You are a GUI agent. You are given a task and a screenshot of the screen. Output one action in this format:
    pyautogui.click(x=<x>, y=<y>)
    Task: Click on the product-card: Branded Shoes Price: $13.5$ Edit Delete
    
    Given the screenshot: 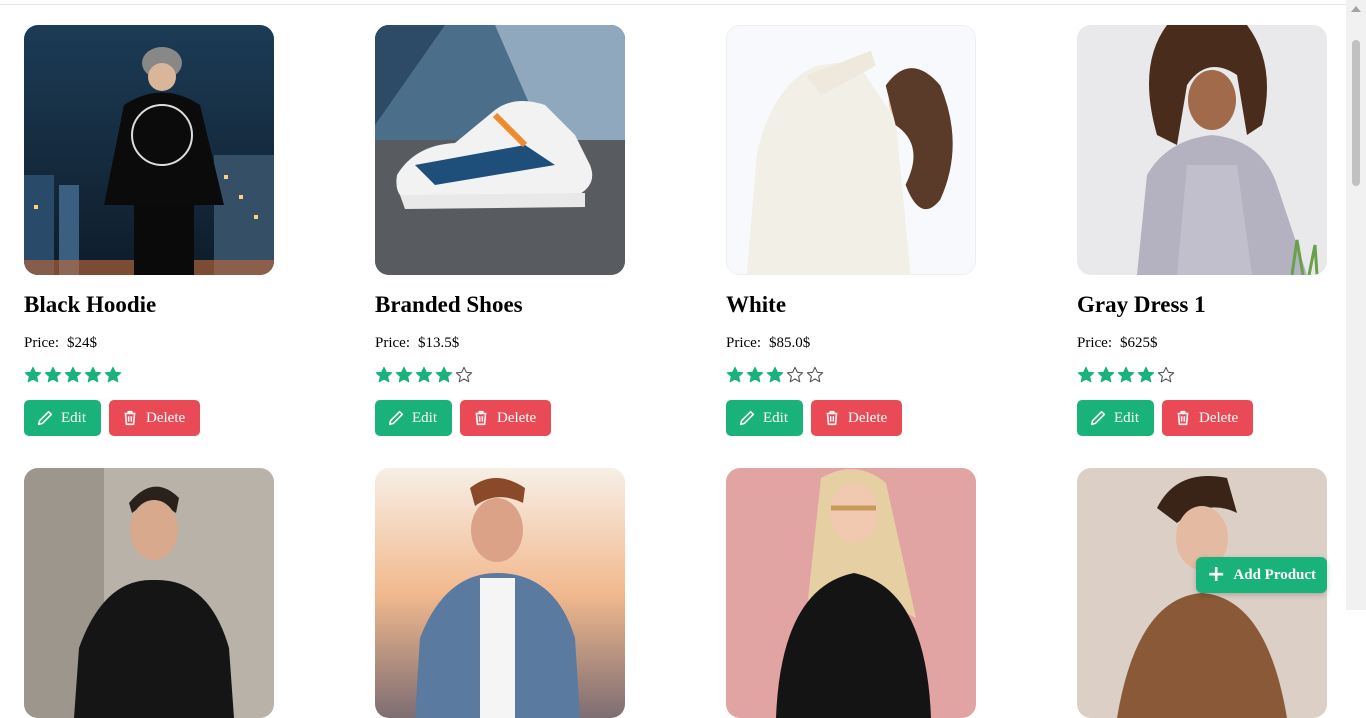 What is the action you would take?
    pyautogui.click(x=500, y=230)
    